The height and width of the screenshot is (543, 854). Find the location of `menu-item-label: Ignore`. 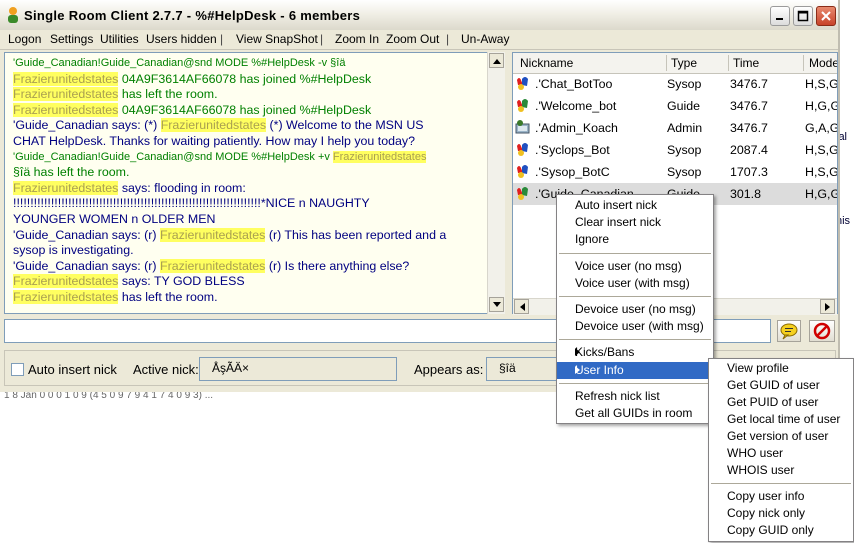

menu-item-label: Ignore is located at coordinates (592, 239).